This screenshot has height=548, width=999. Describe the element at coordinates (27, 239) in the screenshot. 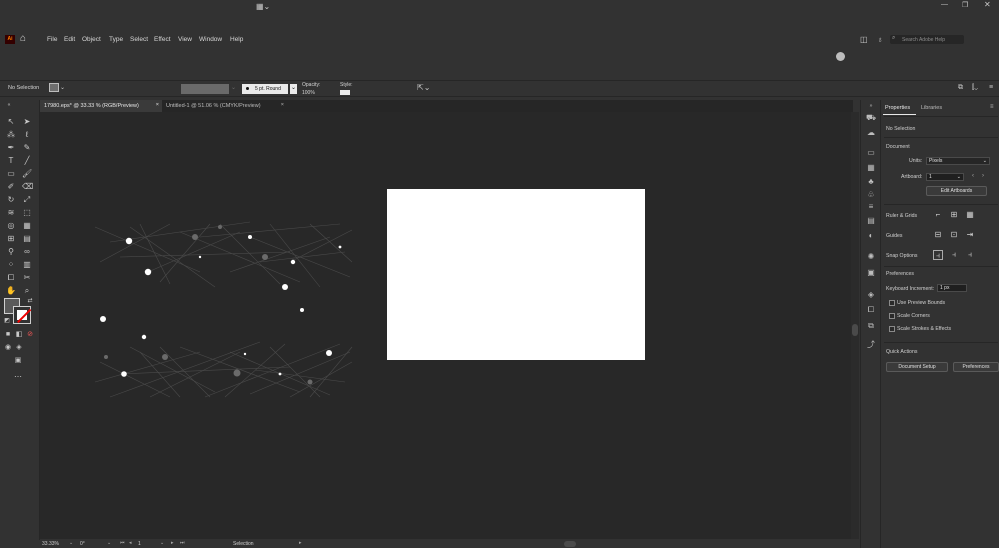

I see `gradient-tool-icon: ▤` at that location.